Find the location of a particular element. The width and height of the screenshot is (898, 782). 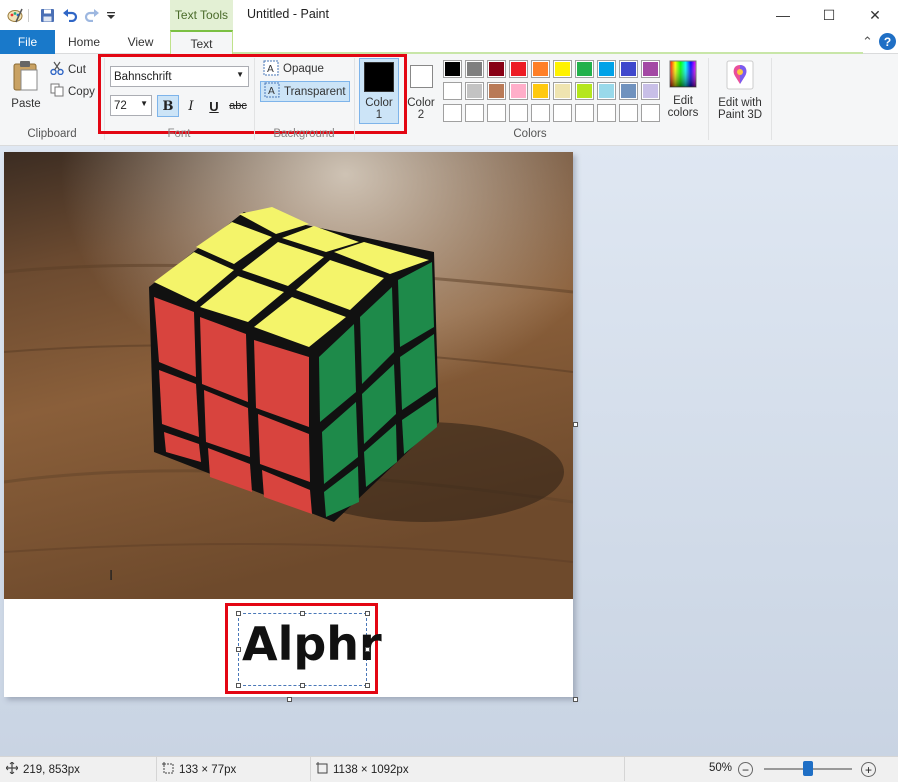

font-size-dropdown: 72 ▼ is located at coordinates (131, 105).